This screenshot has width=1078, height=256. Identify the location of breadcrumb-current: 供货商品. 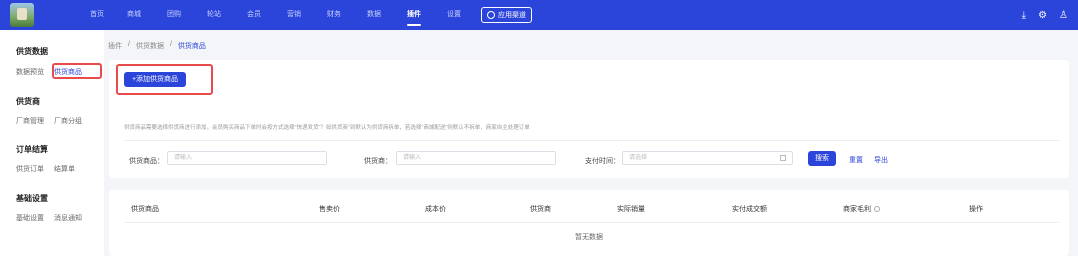
(191, 46).